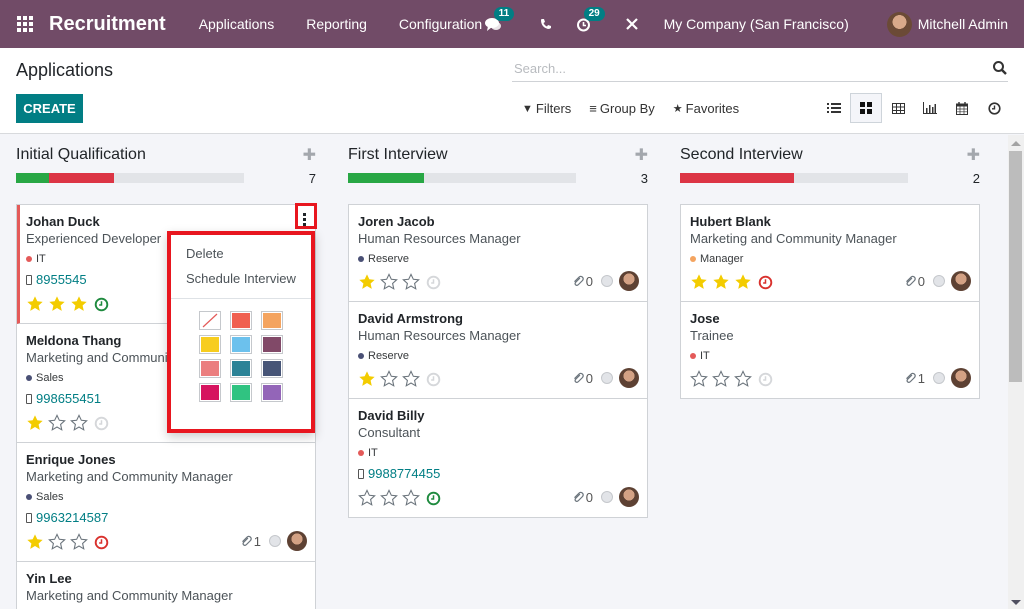 The image size is (1024, 609). Describe the element at coordinates (741, 155) in the screenshot. I see `column-title: Second Interview` at that location.